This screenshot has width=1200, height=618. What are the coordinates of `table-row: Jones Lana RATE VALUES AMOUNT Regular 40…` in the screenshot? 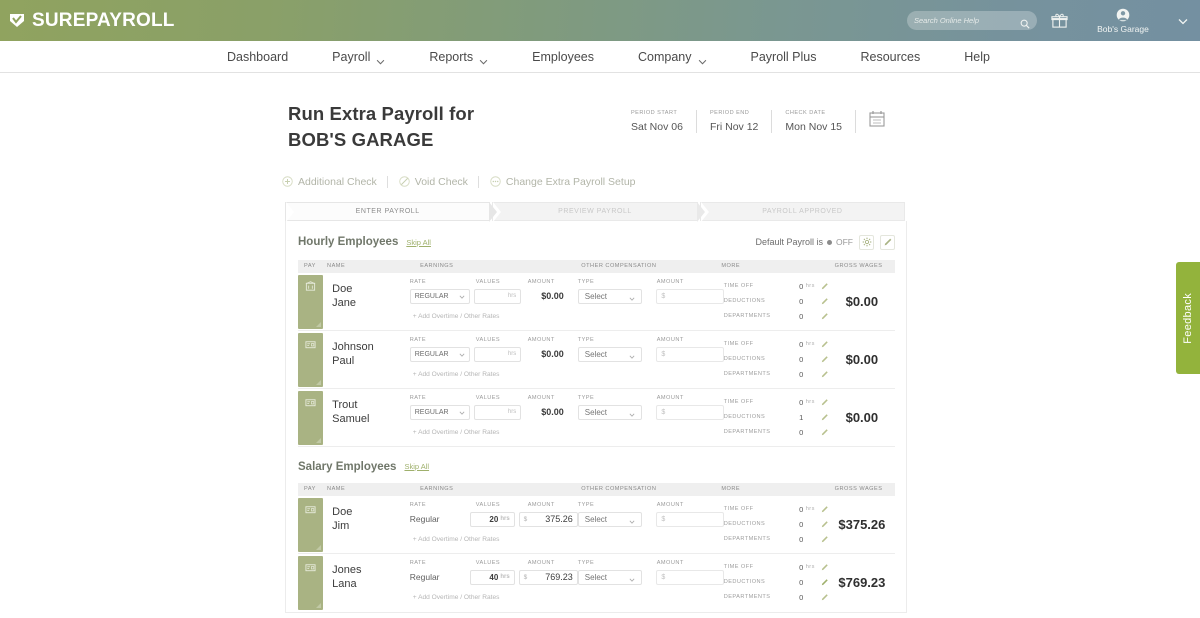 It's located at (596, 583).